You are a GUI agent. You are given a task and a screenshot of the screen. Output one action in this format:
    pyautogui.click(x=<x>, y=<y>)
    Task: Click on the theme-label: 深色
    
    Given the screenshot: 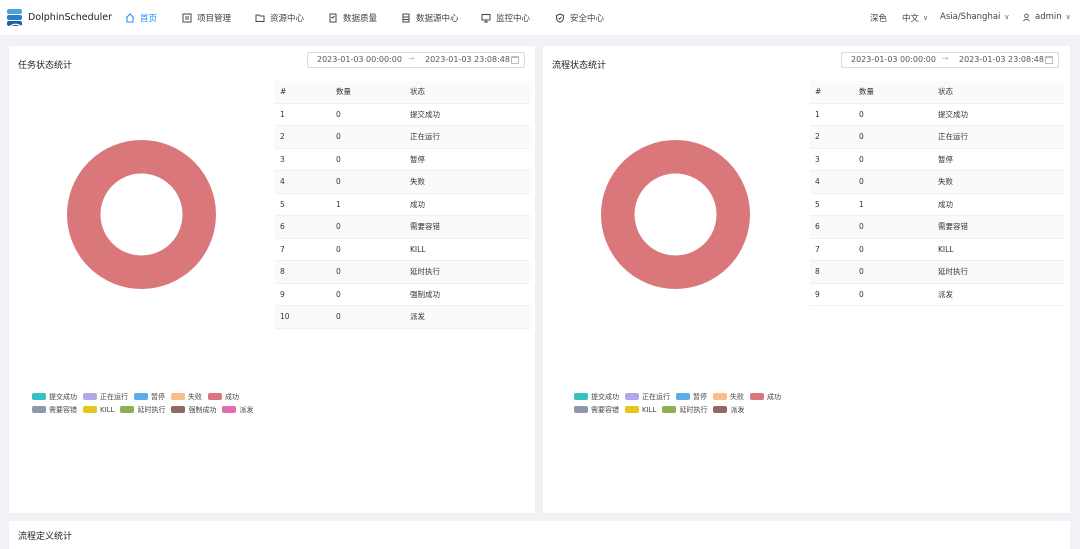 What is the action you would take?
    pyautogui.click(x=879, y=19)
    